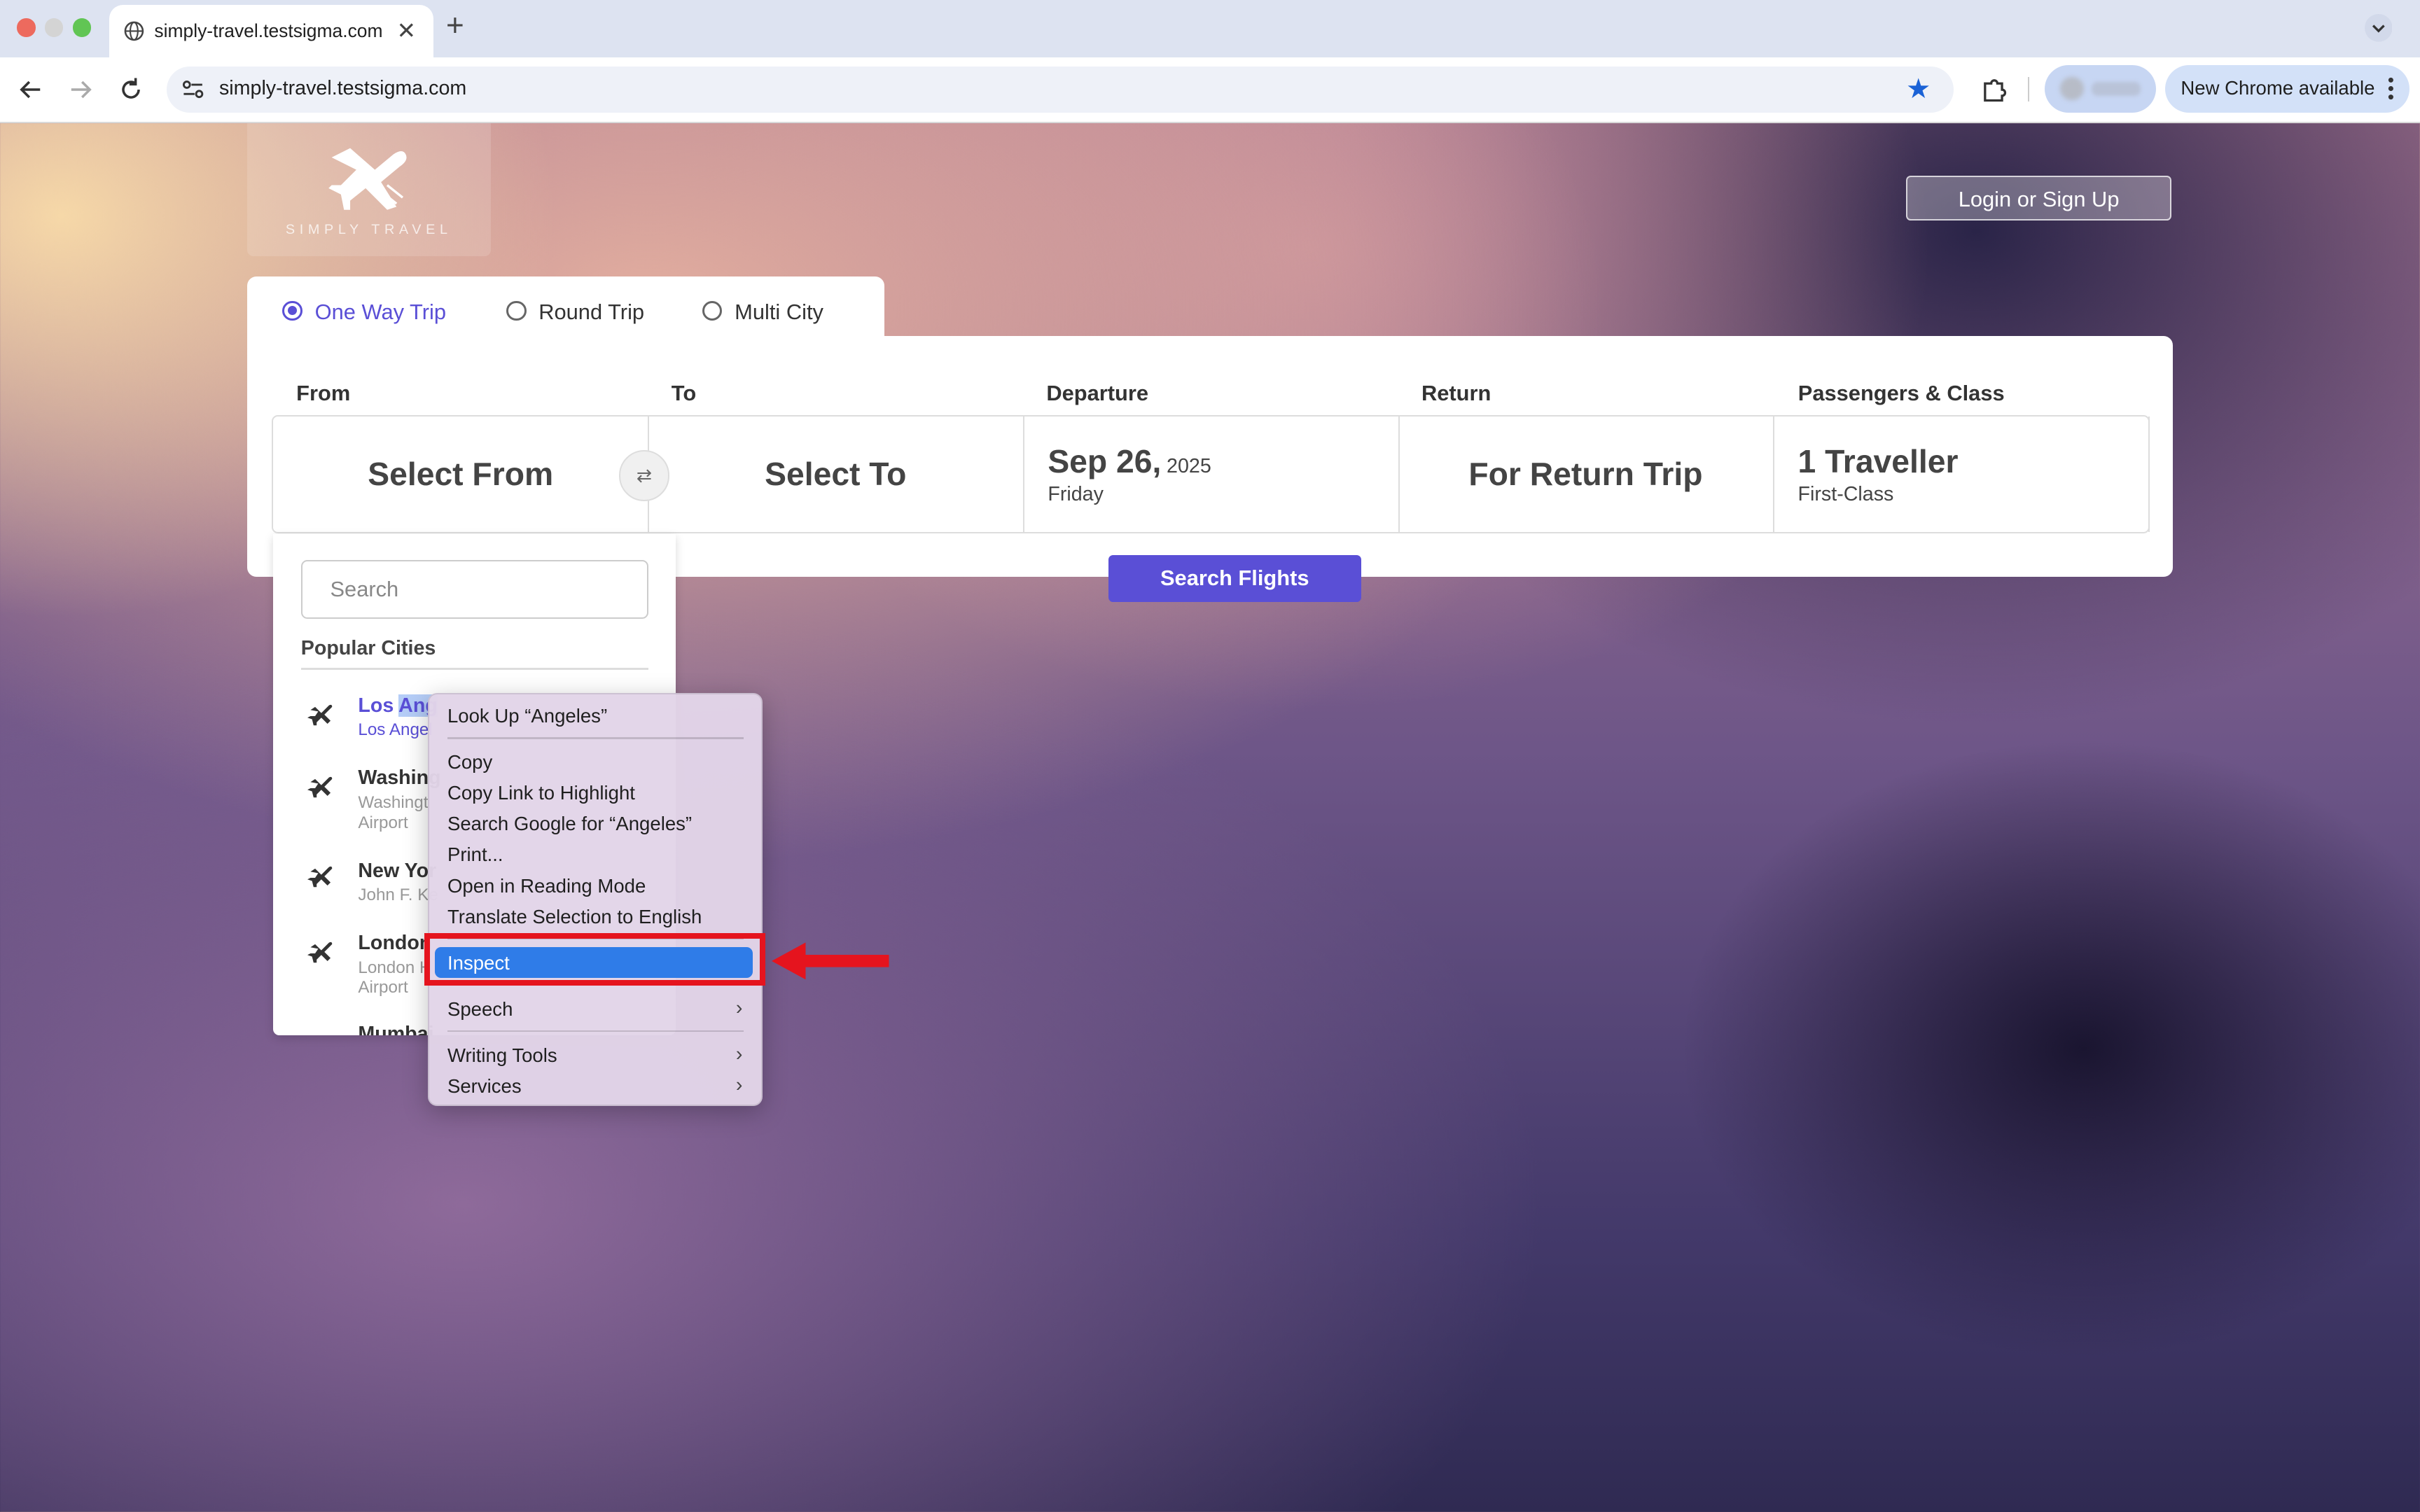 The width and height of the screenshot is (2420, 1512). What do you see at coordinates (1961, 474) in the screenshot?
I see `passengers-field: 1 Traveller First-Class` at bounding box center [1961, 474].